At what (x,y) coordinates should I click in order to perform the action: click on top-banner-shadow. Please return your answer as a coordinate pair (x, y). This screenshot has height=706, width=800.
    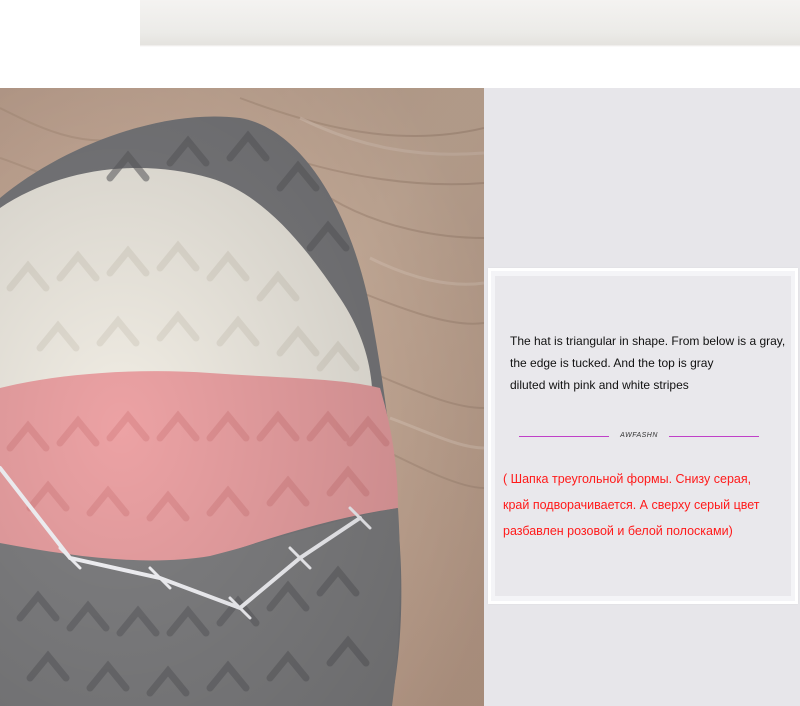
    Looking at the image, I should click on (470, 45).